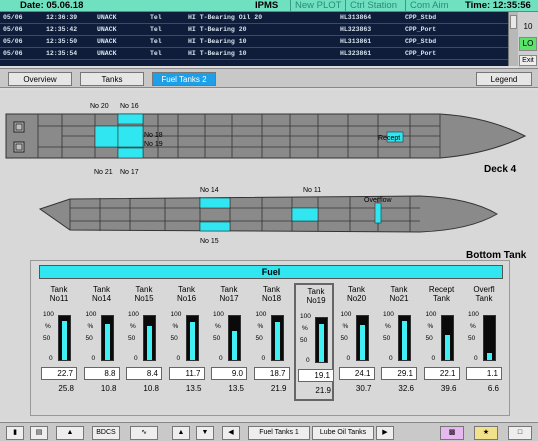  I want to click on fuel-tank-gauge: Tank No15 100% 50 0 8.4 10.8, so click(144, 342).